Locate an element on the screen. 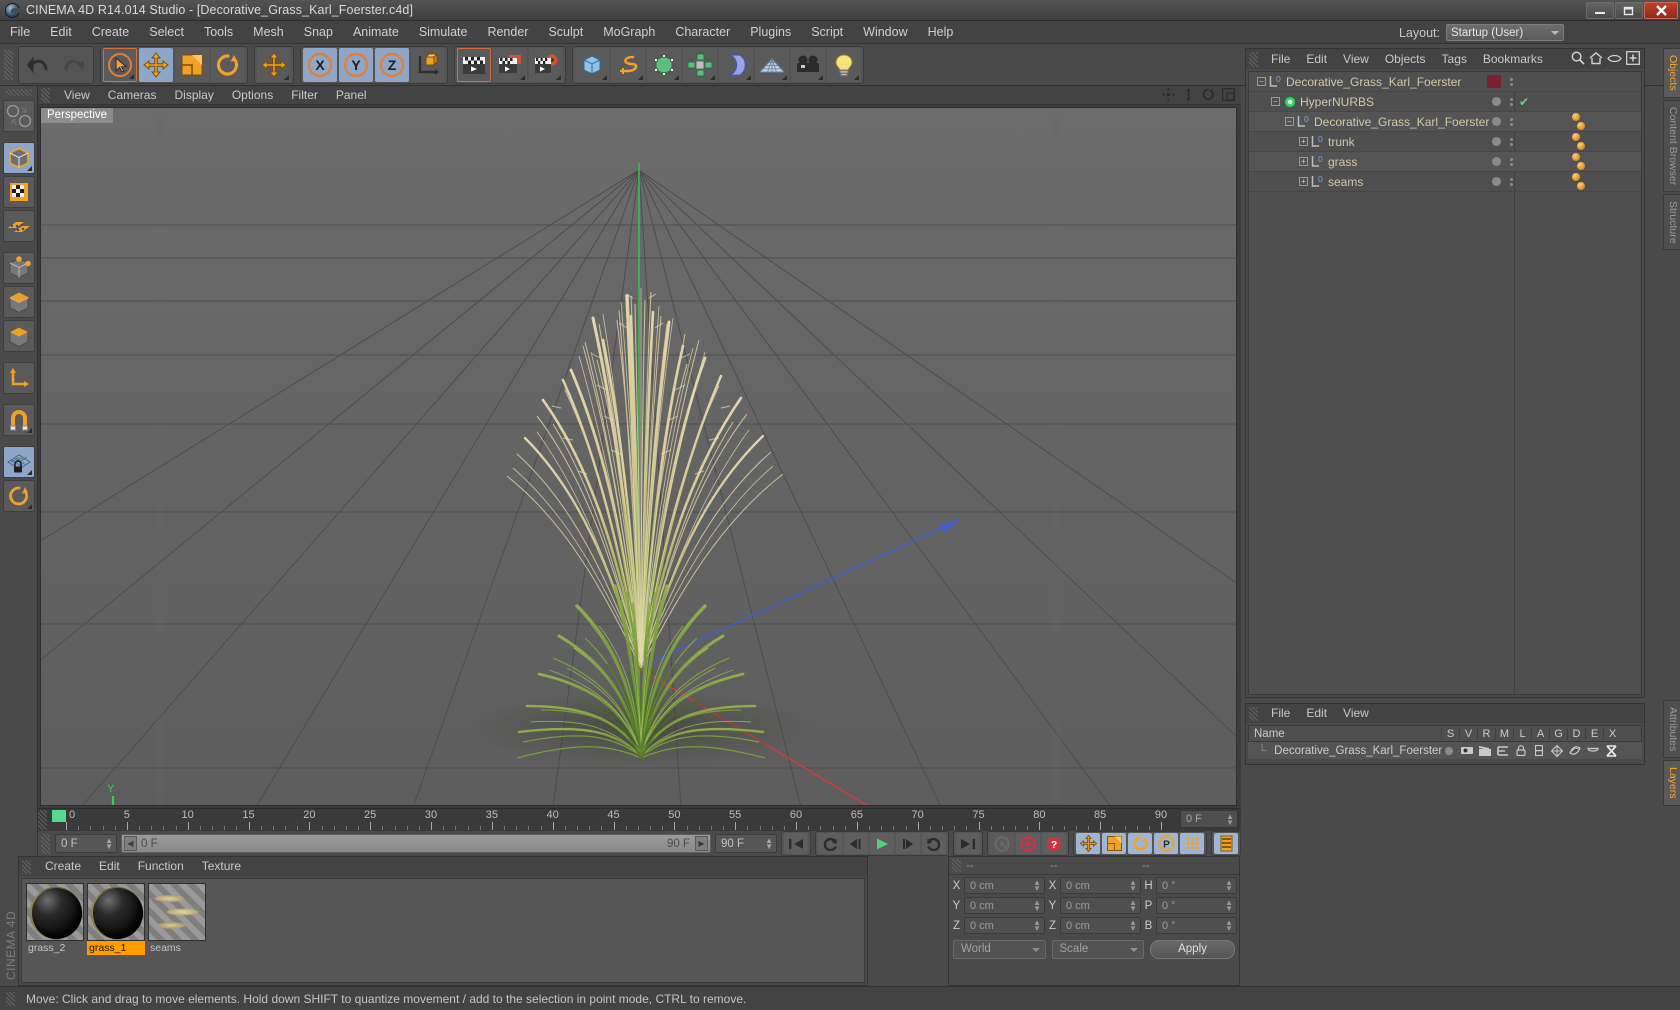 The image size is (1680, 1010). timeline-ruler-body: 0 5 10 15 20 25 30 35 40 45 50 55 60 65 70 75 80 85 90 is located at coordinates (646, 820).